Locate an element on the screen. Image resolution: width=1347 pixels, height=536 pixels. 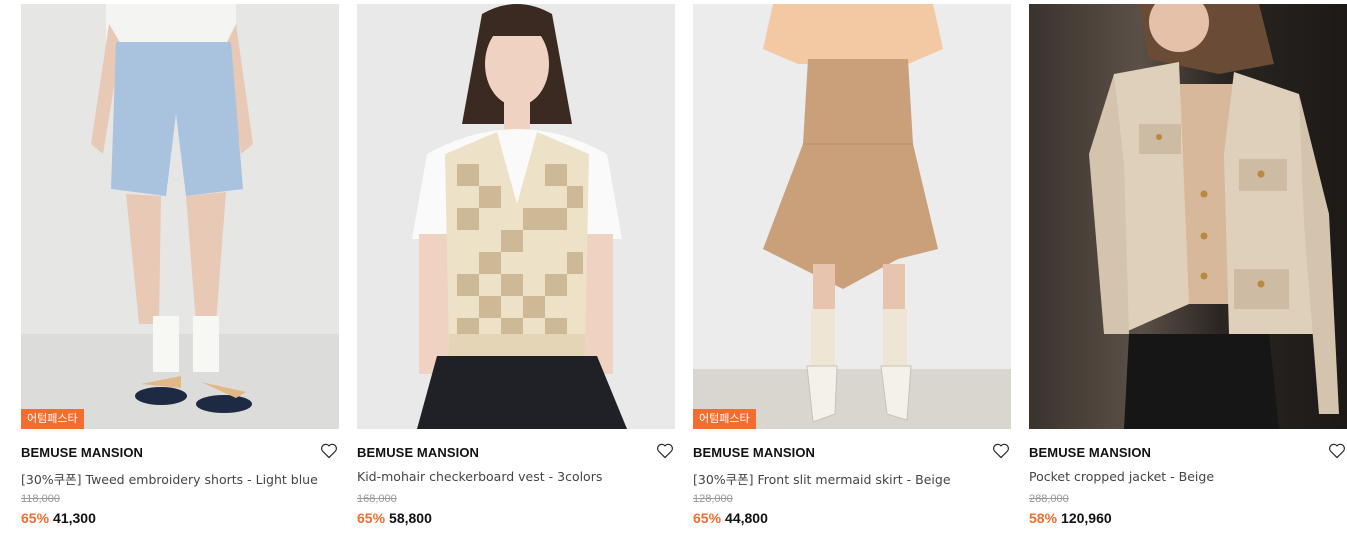
price-row: 65% 41,300 is located at coordinates (58, 518).